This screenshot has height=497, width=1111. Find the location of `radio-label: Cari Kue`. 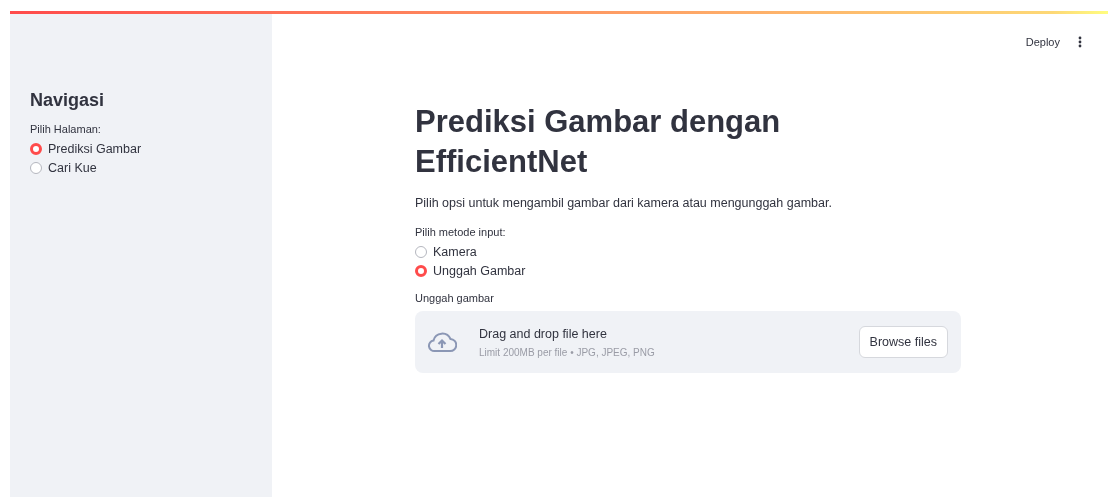

radio-label: Cari Kue is located at coordinates (72, 168).